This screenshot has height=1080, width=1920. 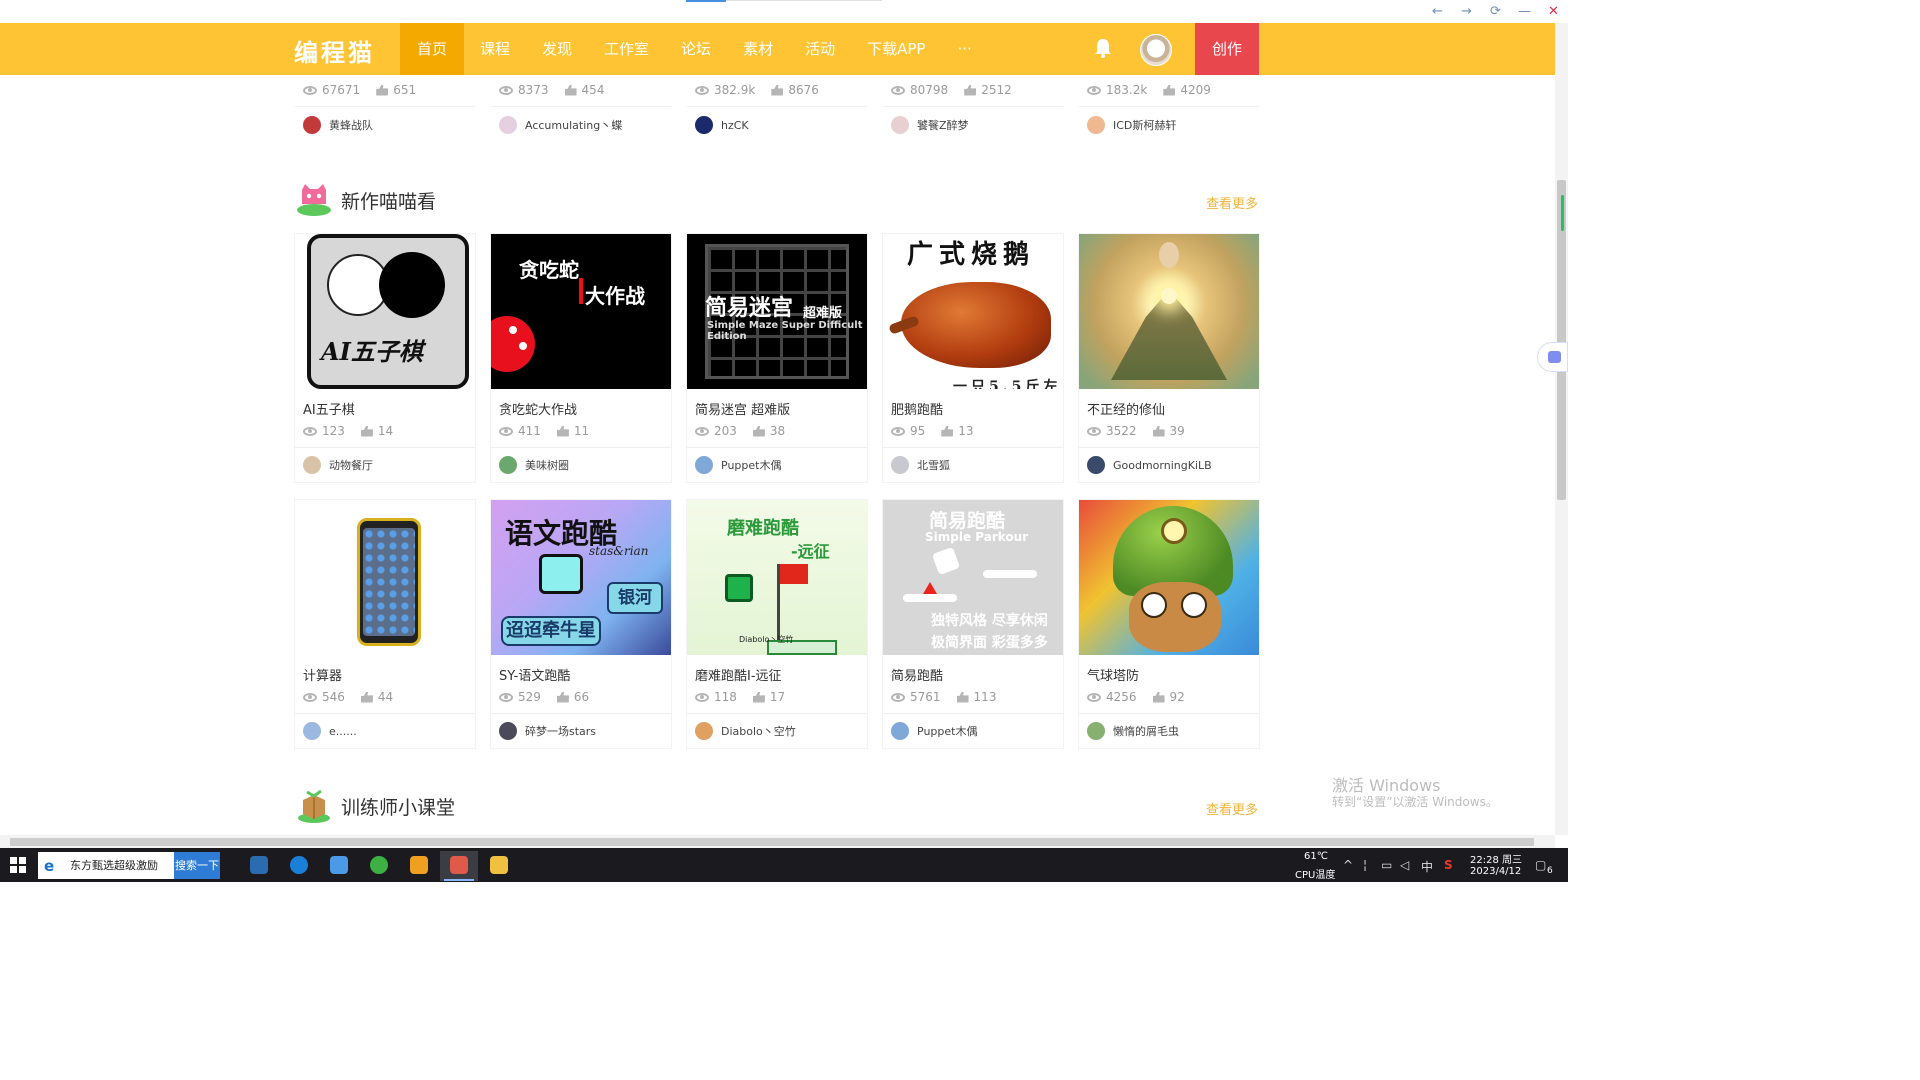 What do you see at coordinates (366, 431) in the screenshot?
I see `like-icon` at bounding box center [366, 431].